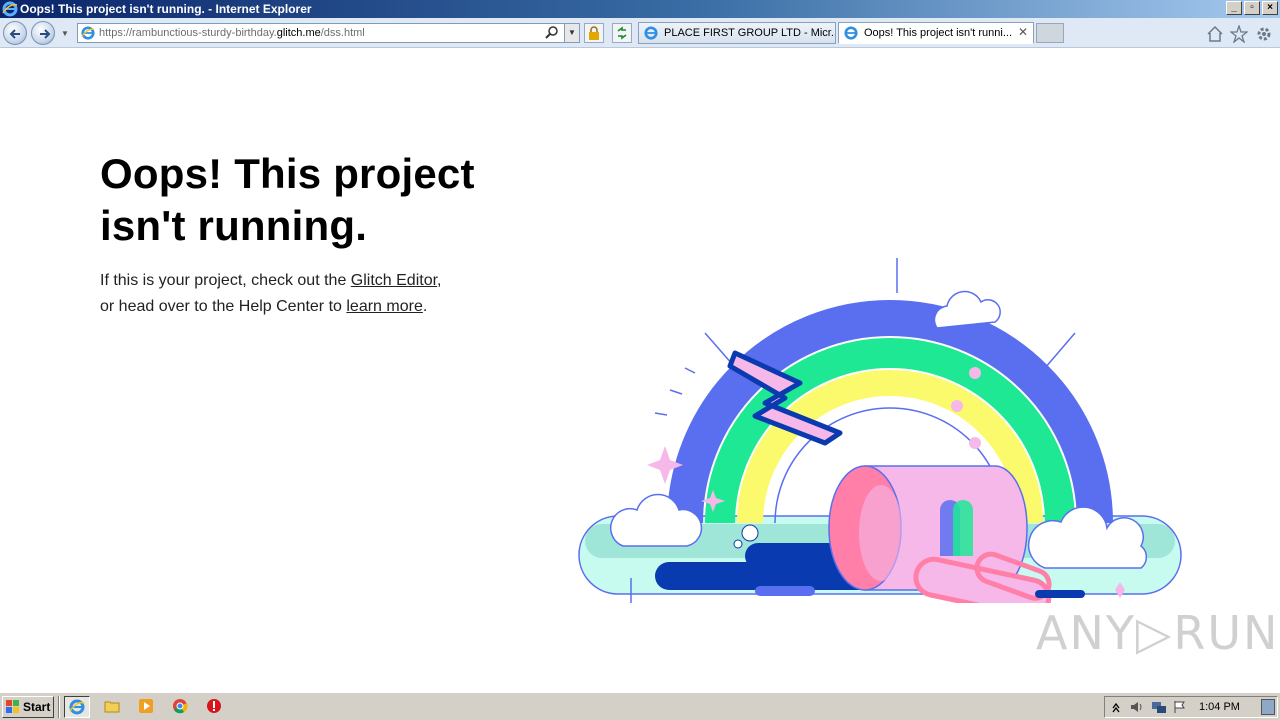 The width and height of the screenshot is (1280, 720). I want to click on close-button: ×, so click(1270, 8).